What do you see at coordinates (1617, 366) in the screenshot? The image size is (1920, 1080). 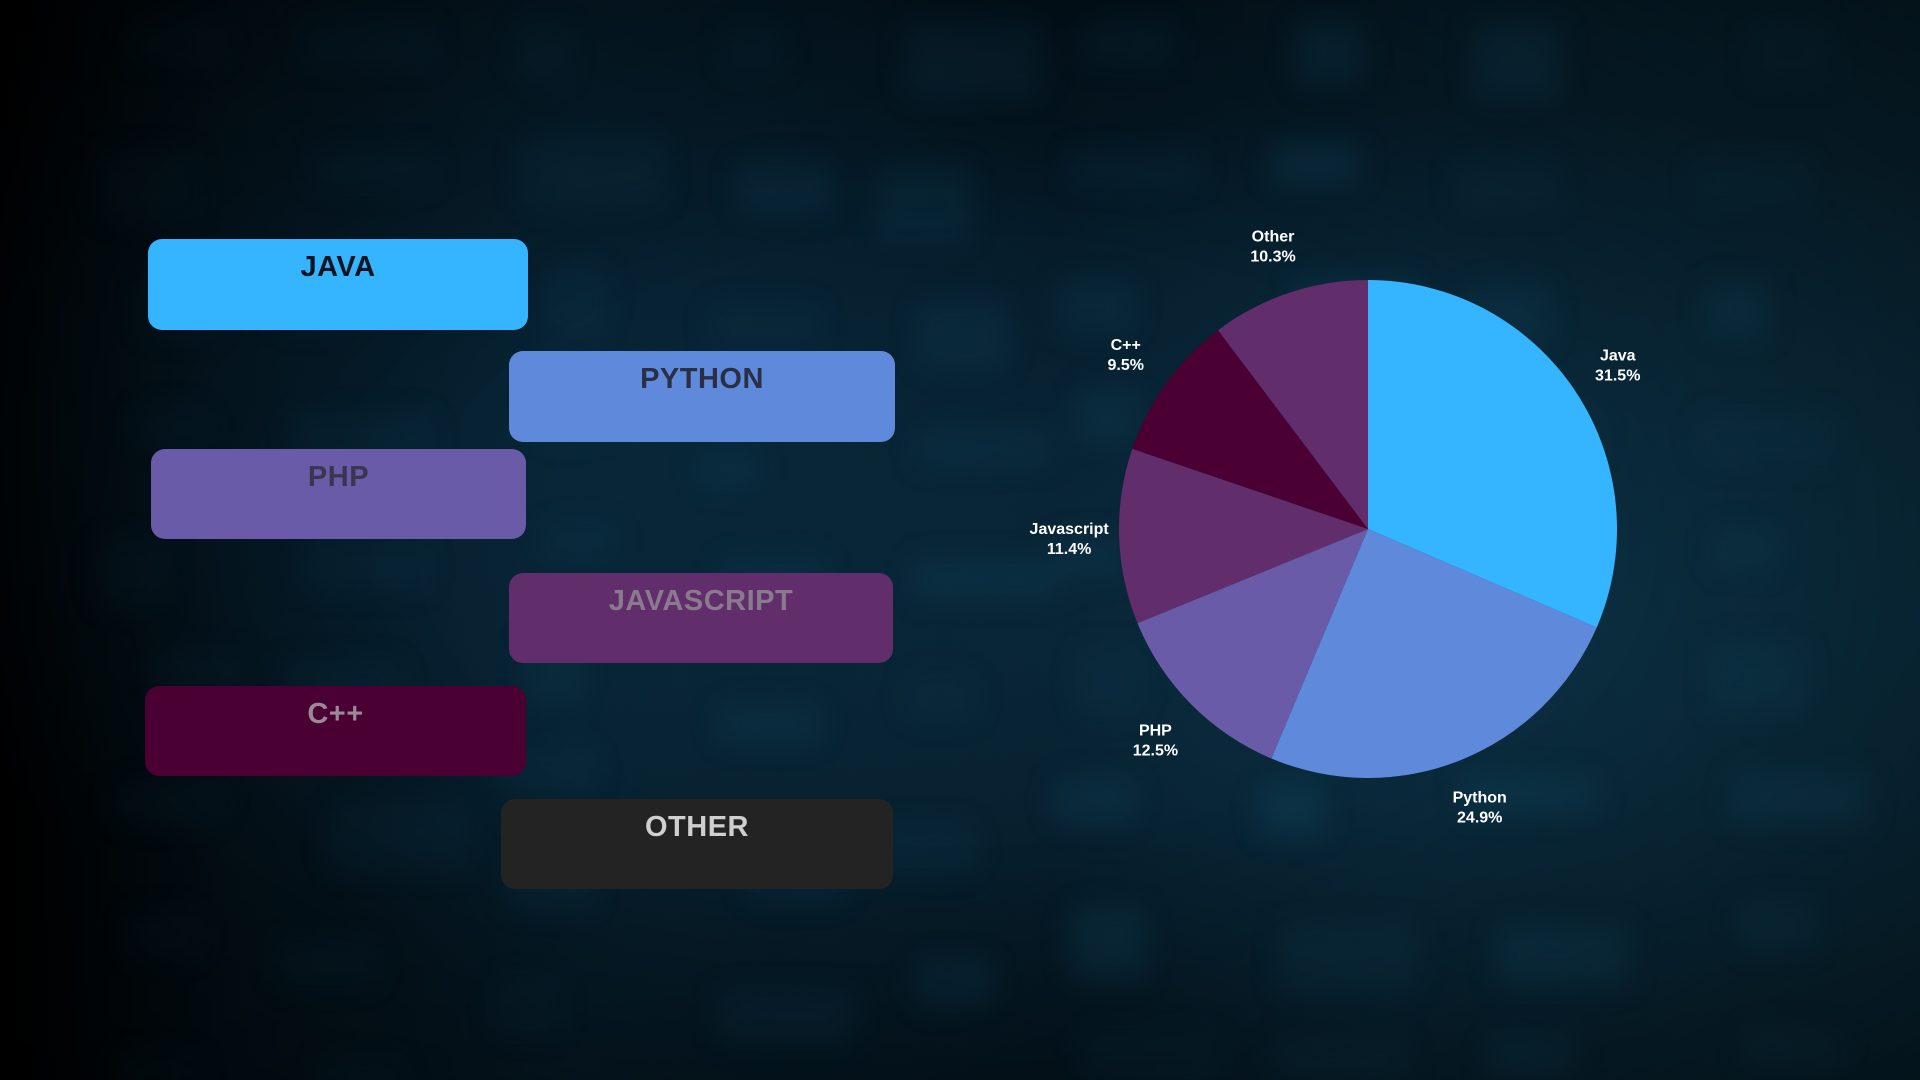 I see `pie-label-0: Java 31.5%` at bounding box center [1617, 366].